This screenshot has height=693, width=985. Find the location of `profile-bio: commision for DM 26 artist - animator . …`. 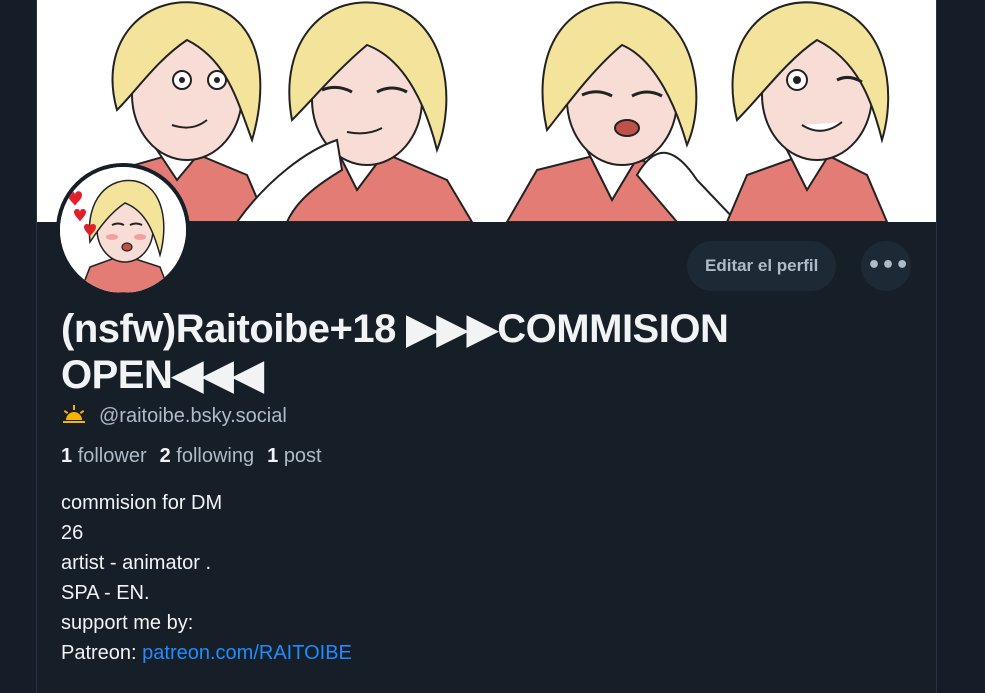

profile-bio: commision for DM 26 artist - animator . … is located at coordinates (206, 578).